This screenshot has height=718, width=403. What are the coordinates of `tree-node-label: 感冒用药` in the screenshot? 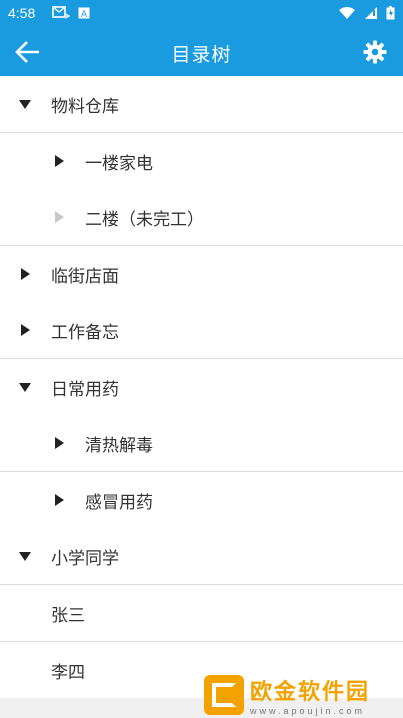 It's located at (119, 502).